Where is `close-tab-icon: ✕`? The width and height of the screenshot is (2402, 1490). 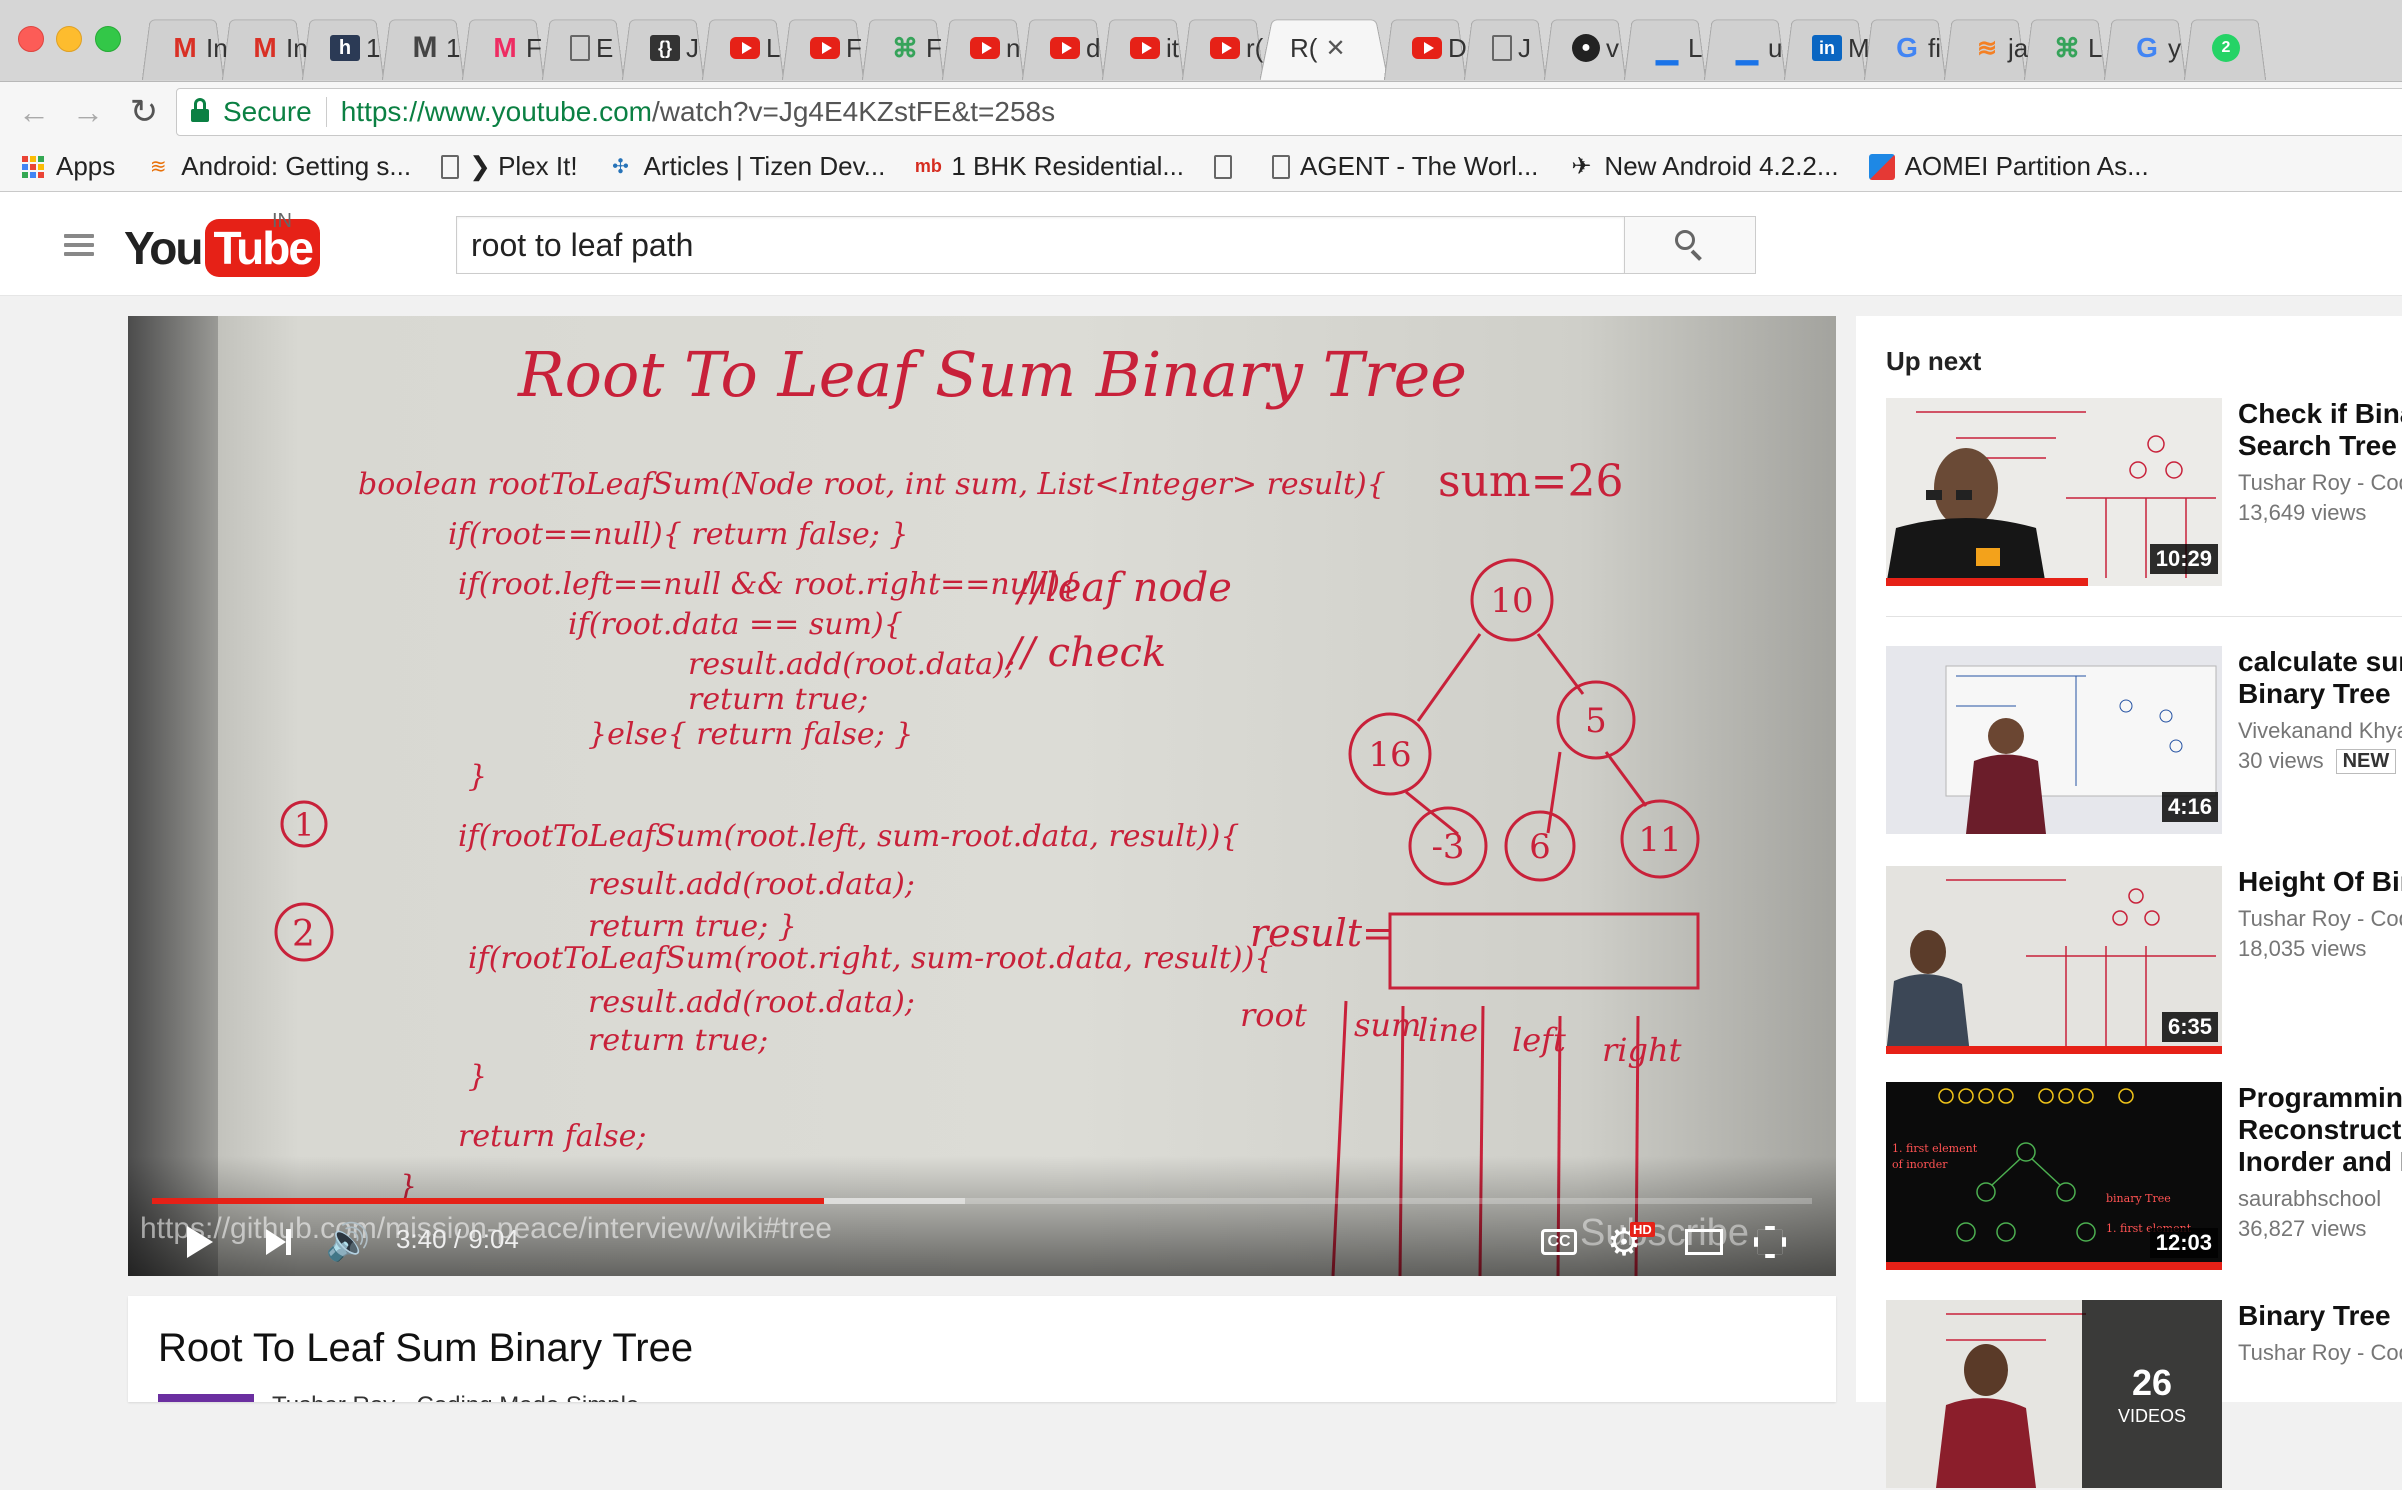 close-tab-icon: ✕ is located at coordinates (1335, 48).